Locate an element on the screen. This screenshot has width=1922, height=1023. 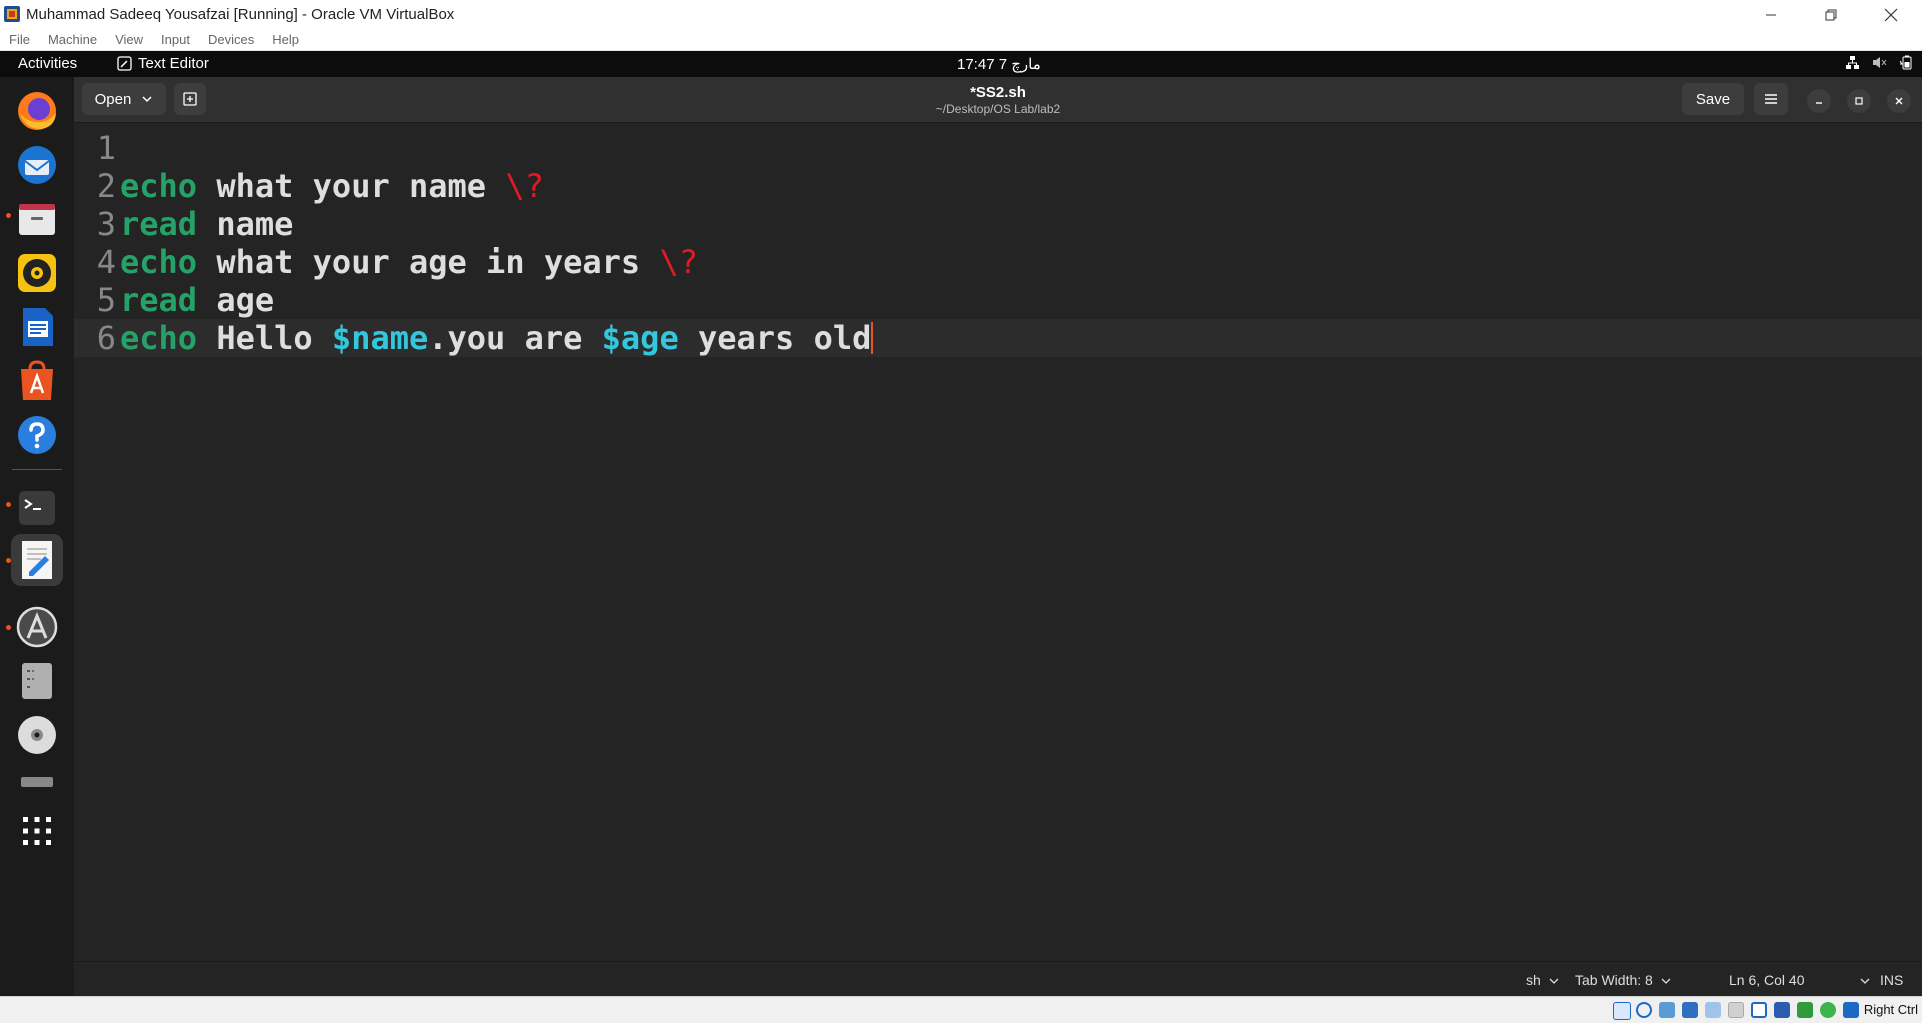
tab-width-label: Tab Width: 8 is located at coordinates (1614, 980).